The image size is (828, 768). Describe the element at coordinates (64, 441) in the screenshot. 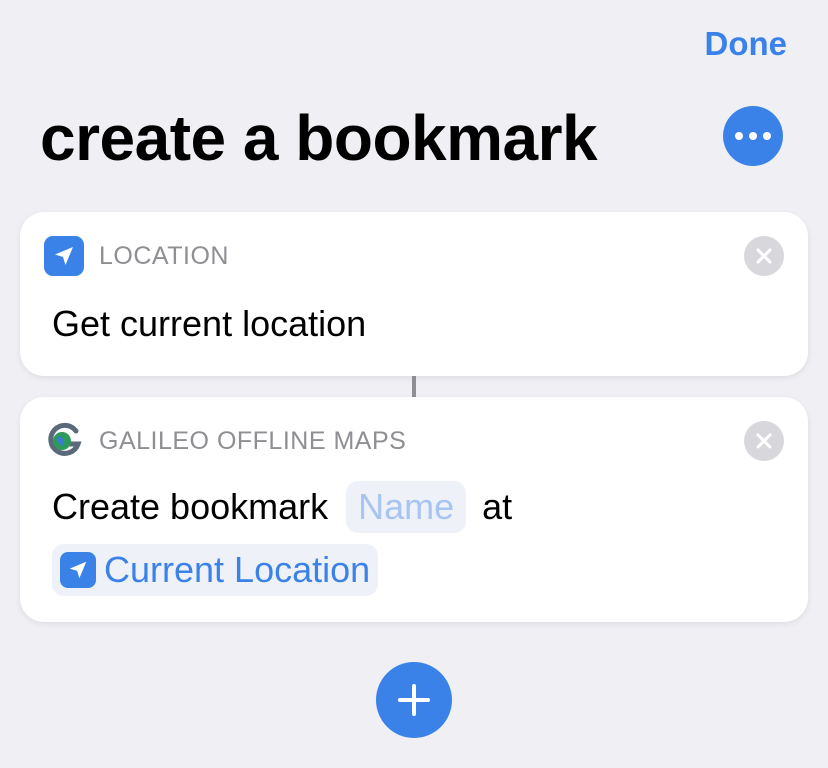

I see `galileo-app-icon` at that location.